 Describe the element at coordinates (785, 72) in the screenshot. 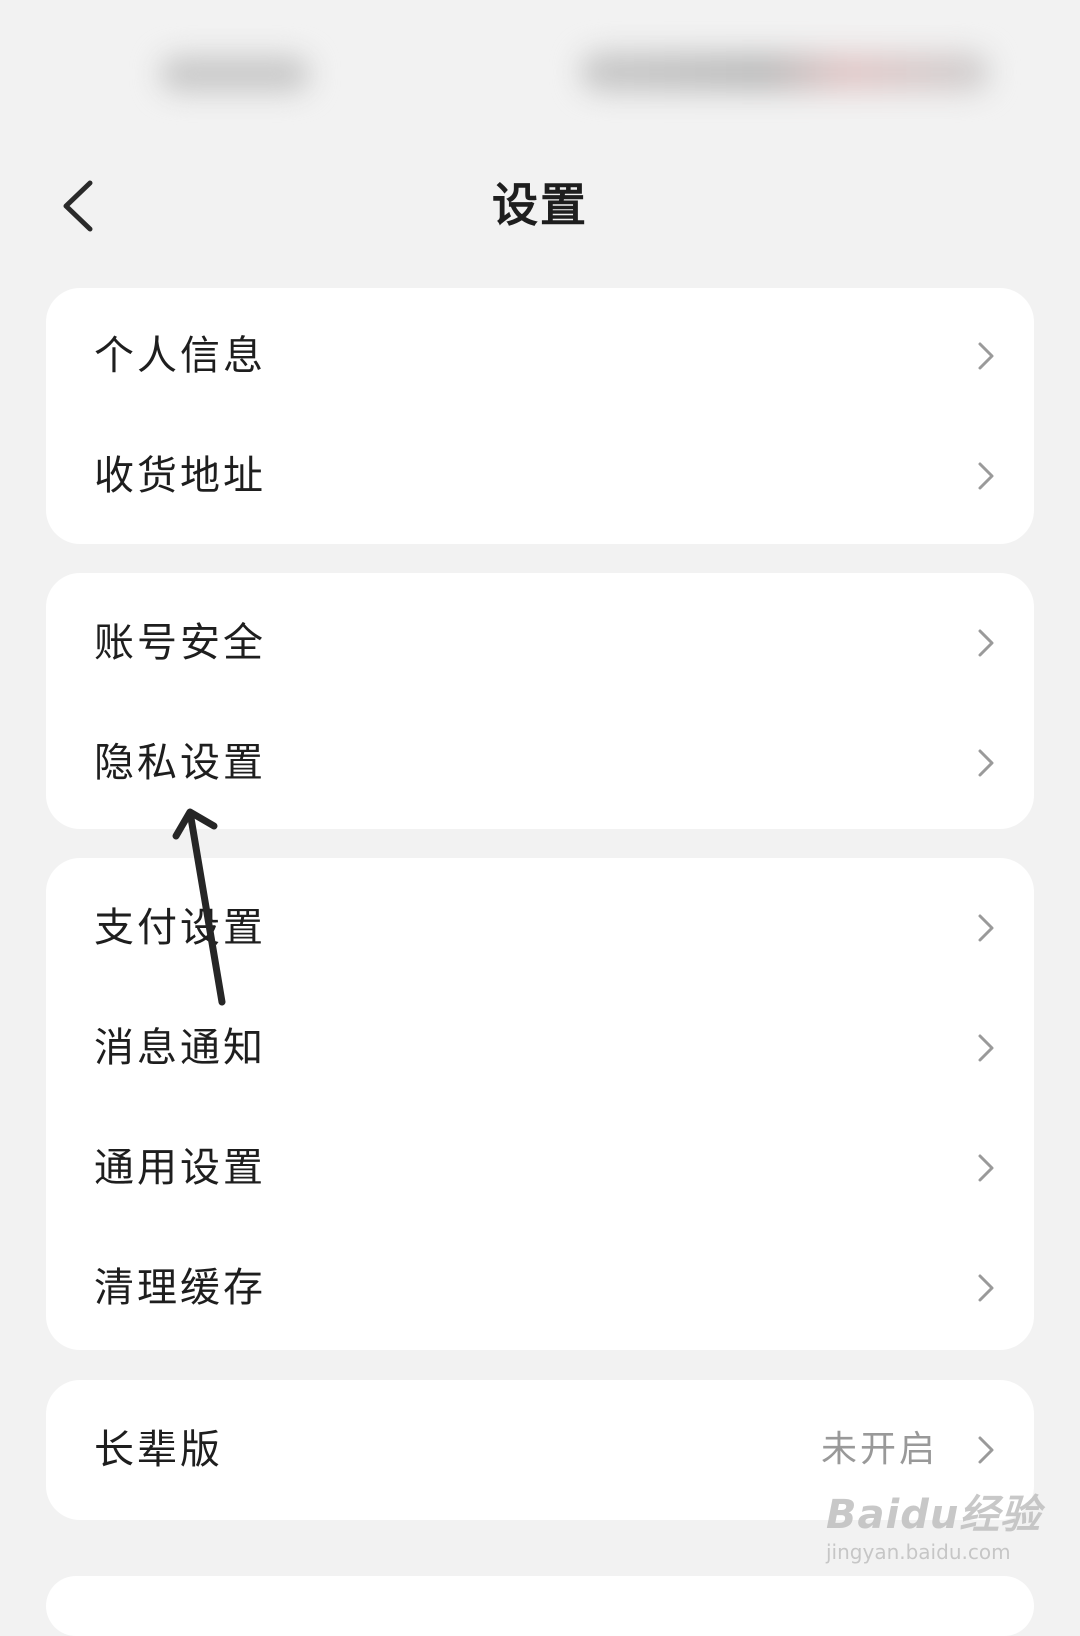

I see `status-icons-blurred` at that location.